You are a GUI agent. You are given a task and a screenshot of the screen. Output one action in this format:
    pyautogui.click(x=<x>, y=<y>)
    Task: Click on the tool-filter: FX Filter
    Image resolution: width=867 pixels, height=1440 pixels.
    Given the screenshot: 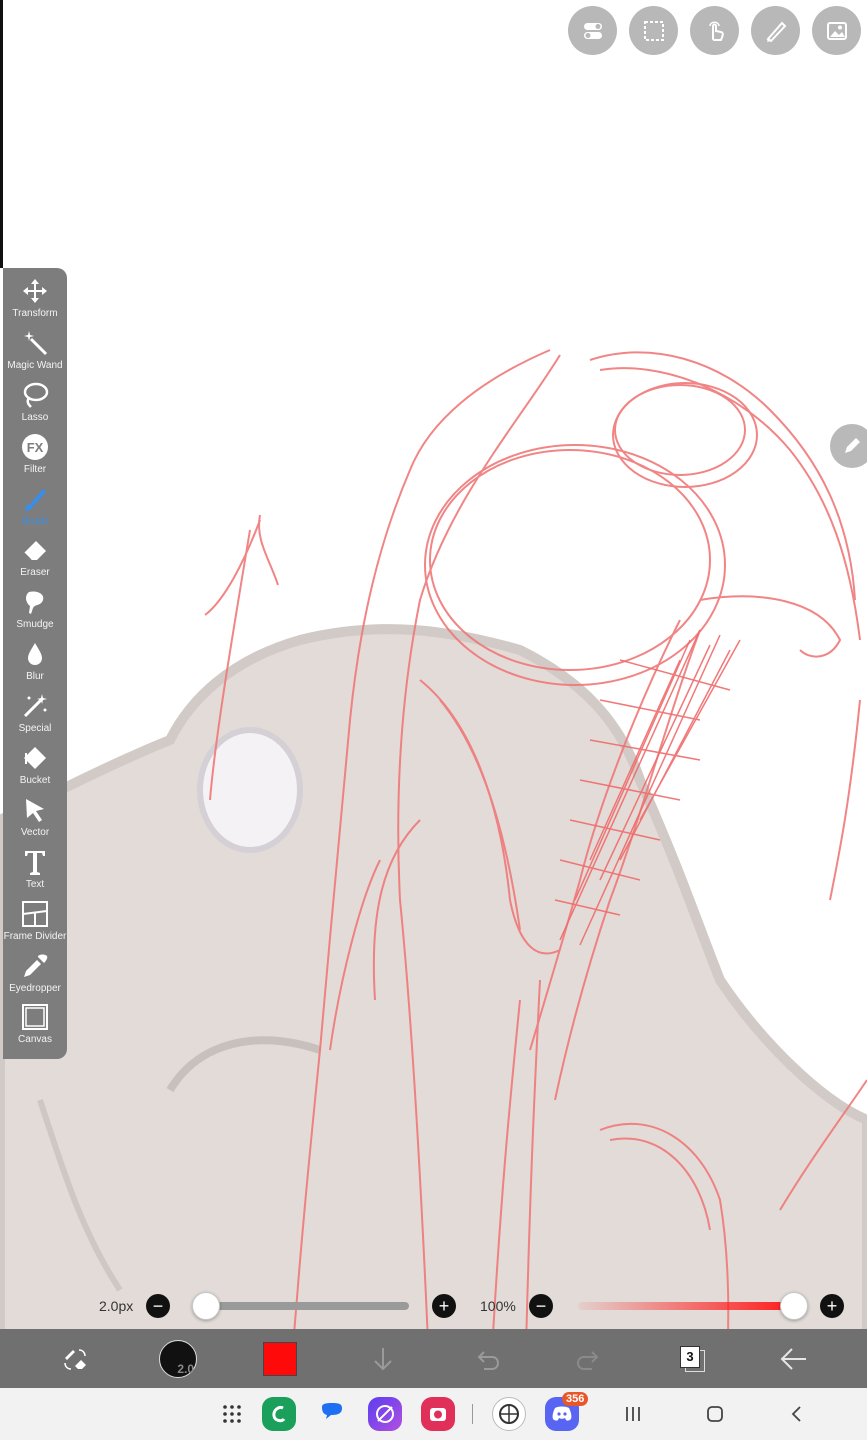 What is the action you would take?
    pyautogui.click(x=35, y=458)
    